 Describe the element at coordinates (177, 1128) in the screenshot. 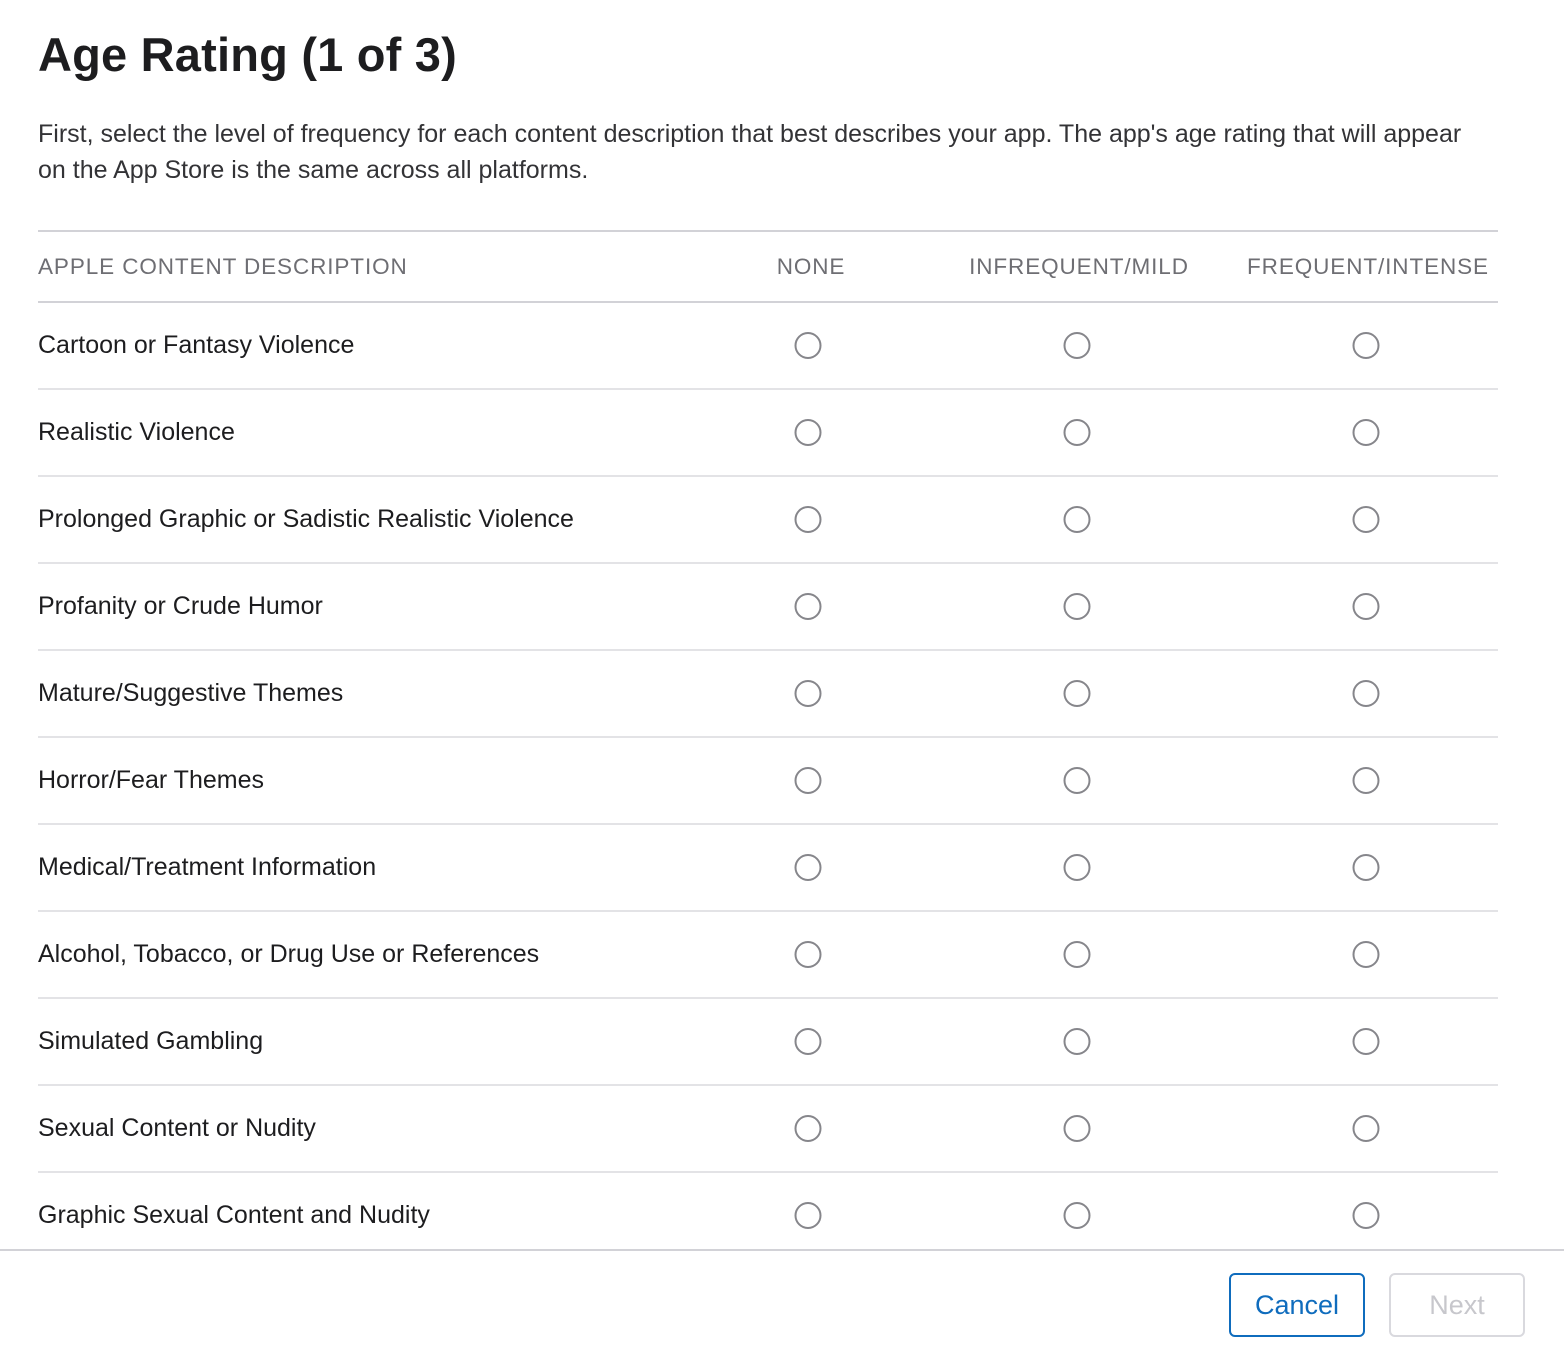

I see `content-description-label: Sexual Content or Nudity` at that location.